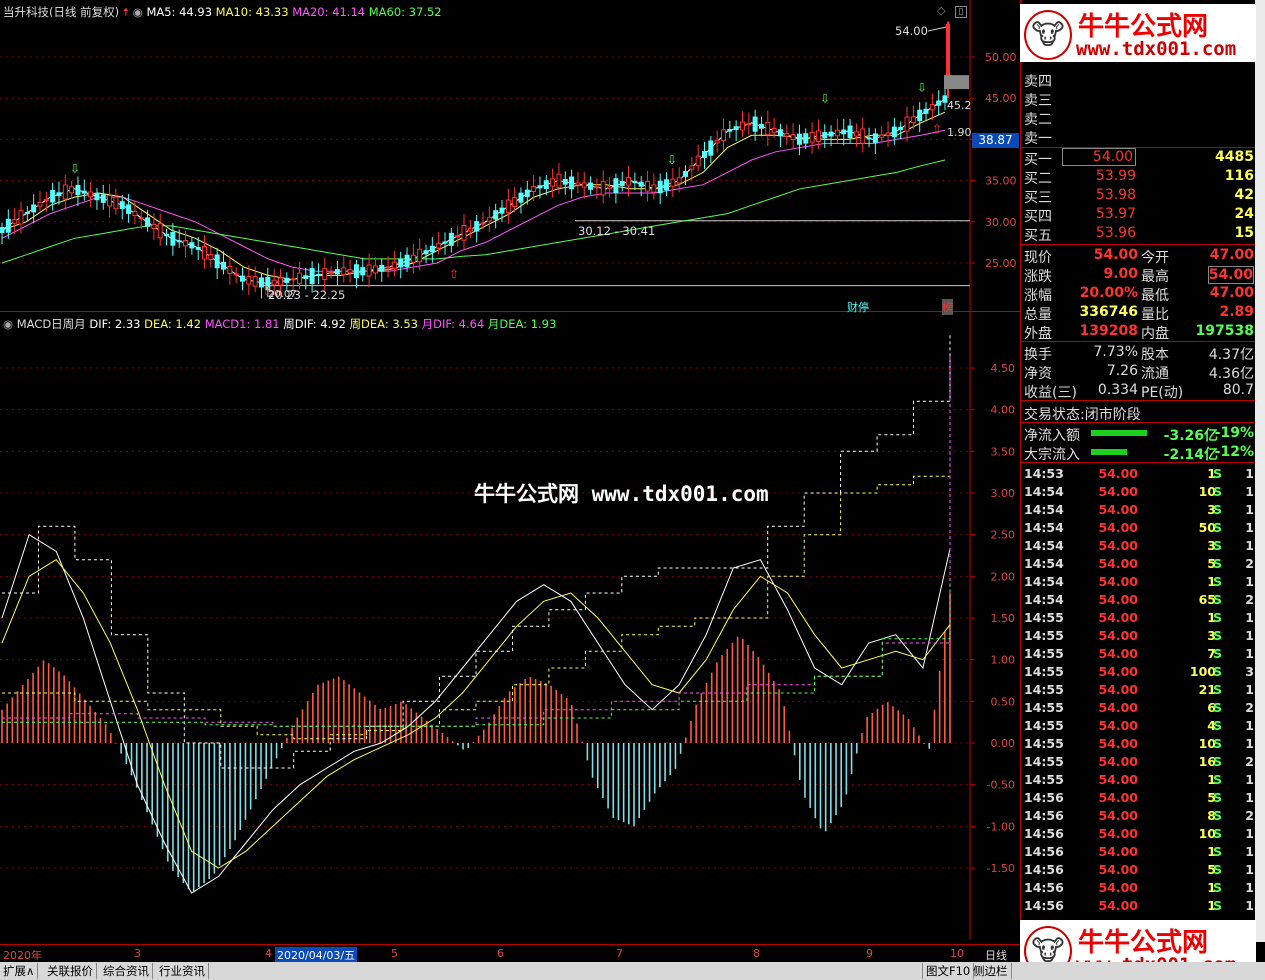  What do you see at coordinates (1038, 101) in the screenshot?
I see `sell-label: 卖三` at bounding box center [1038, 101].